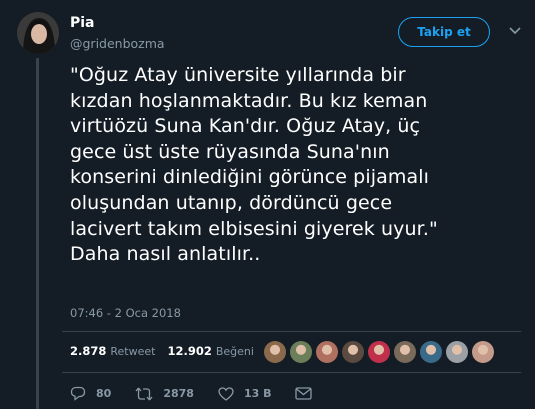 Image resolution: width=535 pixels, height=409 pixels. Describe the element at coordinates (82, 23) in the screenshot. I see `user-name: Pia` at that location.